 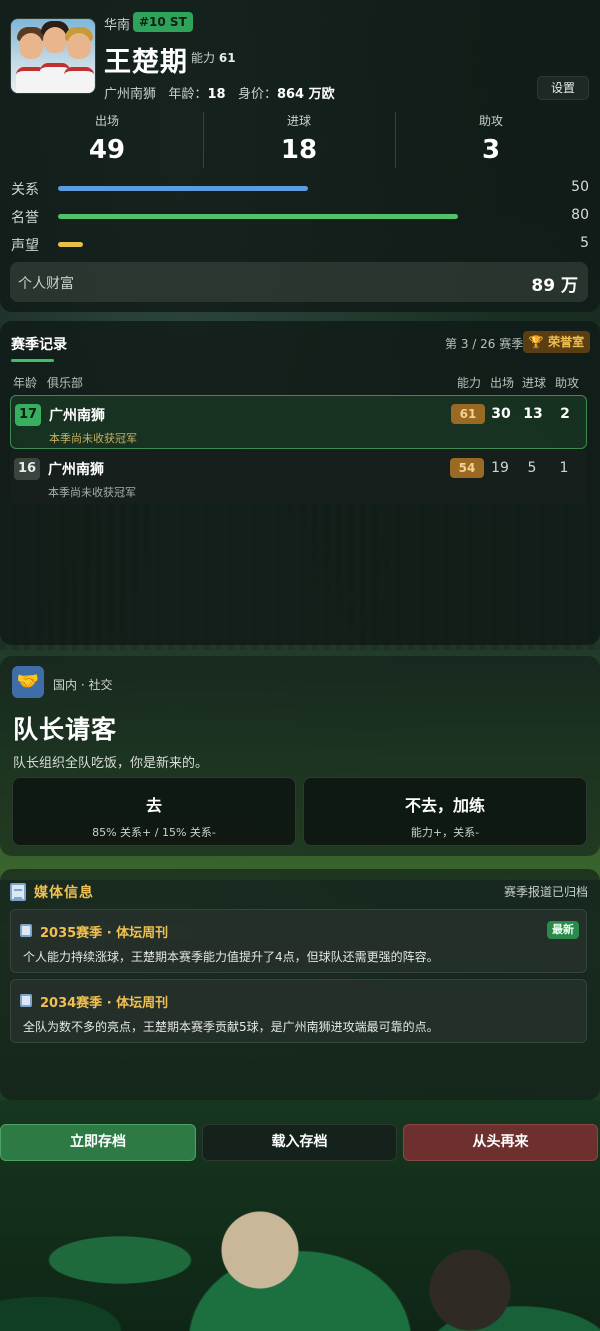 What do you see at coordinates (566, 342) in the screenshot?
I see `honor-room-label: 荣誉室` at bounding box center [566, 342].